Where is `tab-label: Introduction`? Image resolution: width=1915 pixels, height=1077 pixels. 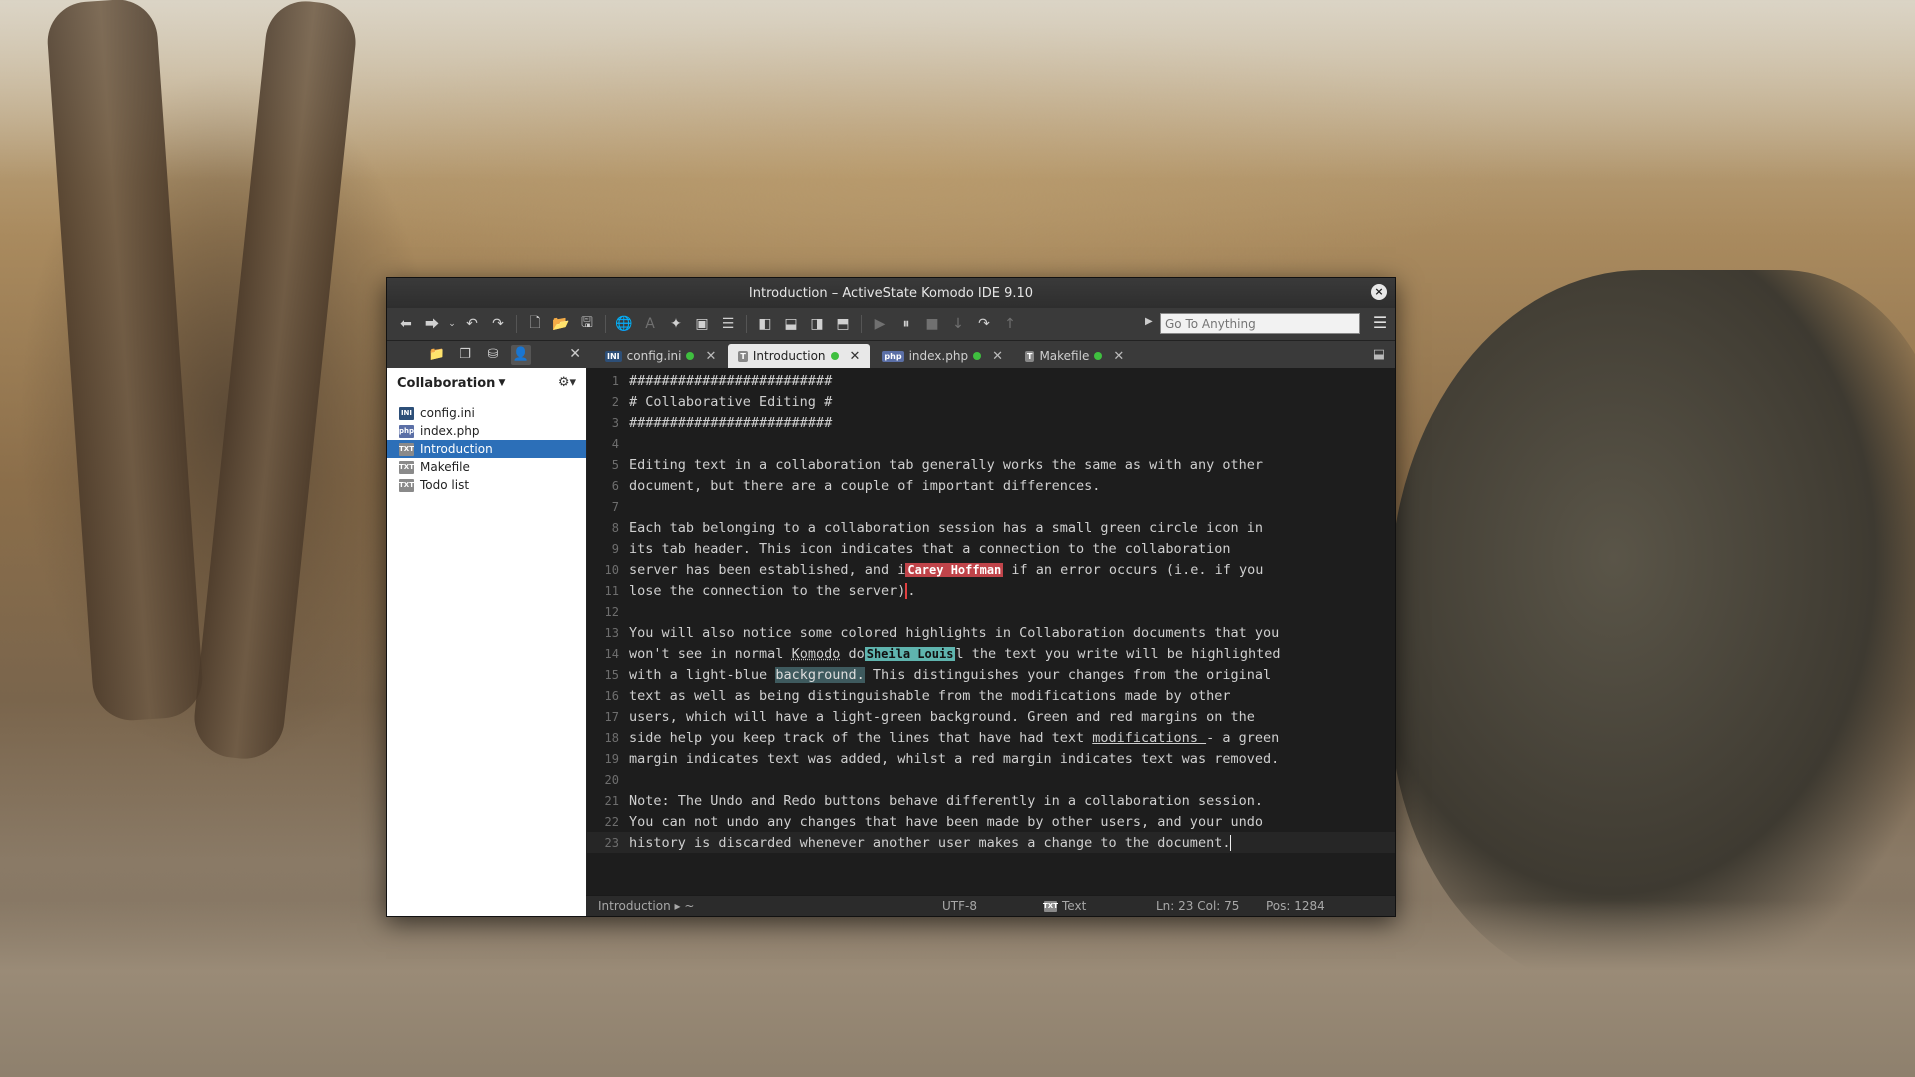
tab-label: Introduction is located at coordinates (789, 356).